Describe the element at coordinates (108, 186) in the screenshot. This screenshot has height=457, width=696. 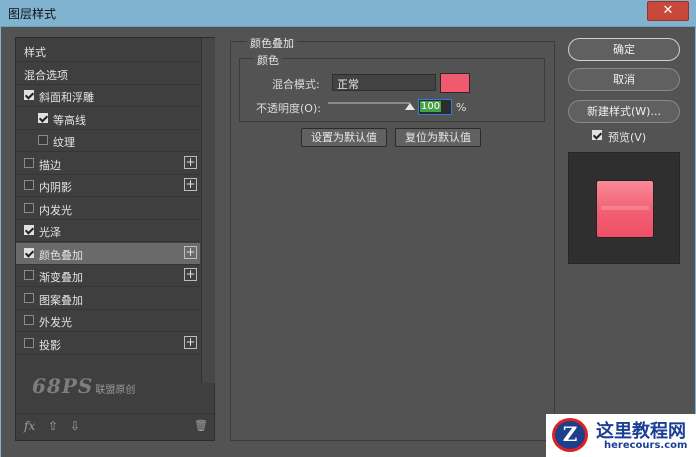
I see `style-item: 内阴影 +` at that location.